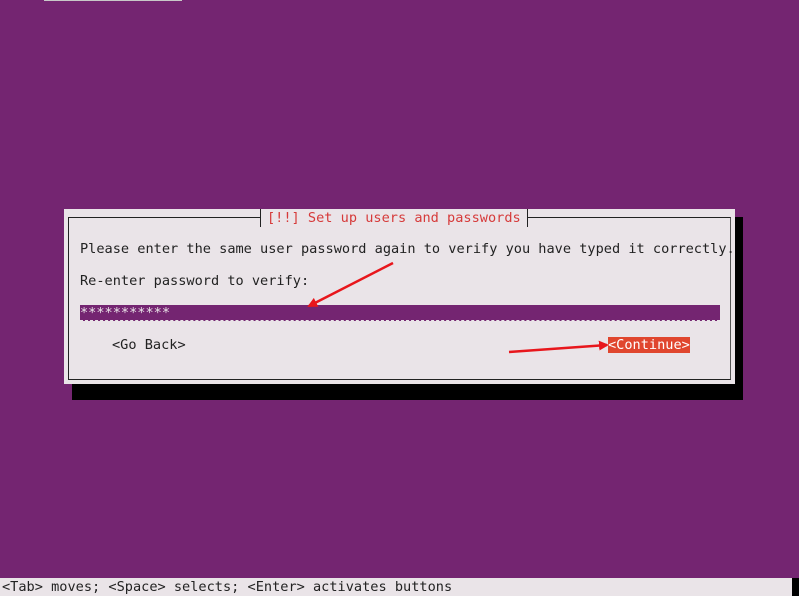 Image resolution: width=799 pixels, height=596 pixels. What do you see at coordinates (195, 281) in the screenshot?
I see `password-field-label: Re-enter password to verify:` at bounding box center [195, 281].